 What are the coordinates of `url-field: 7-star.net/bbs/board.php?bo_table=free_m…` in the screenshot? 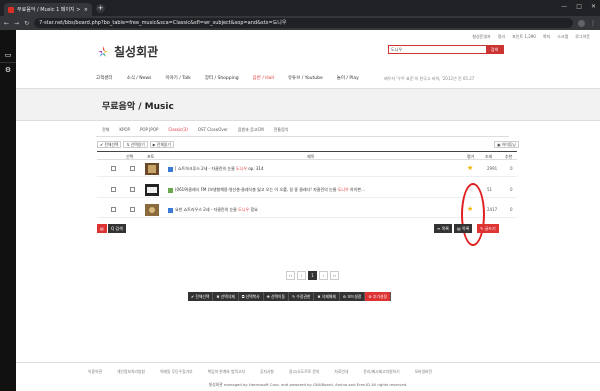 It's located at (303, 23).